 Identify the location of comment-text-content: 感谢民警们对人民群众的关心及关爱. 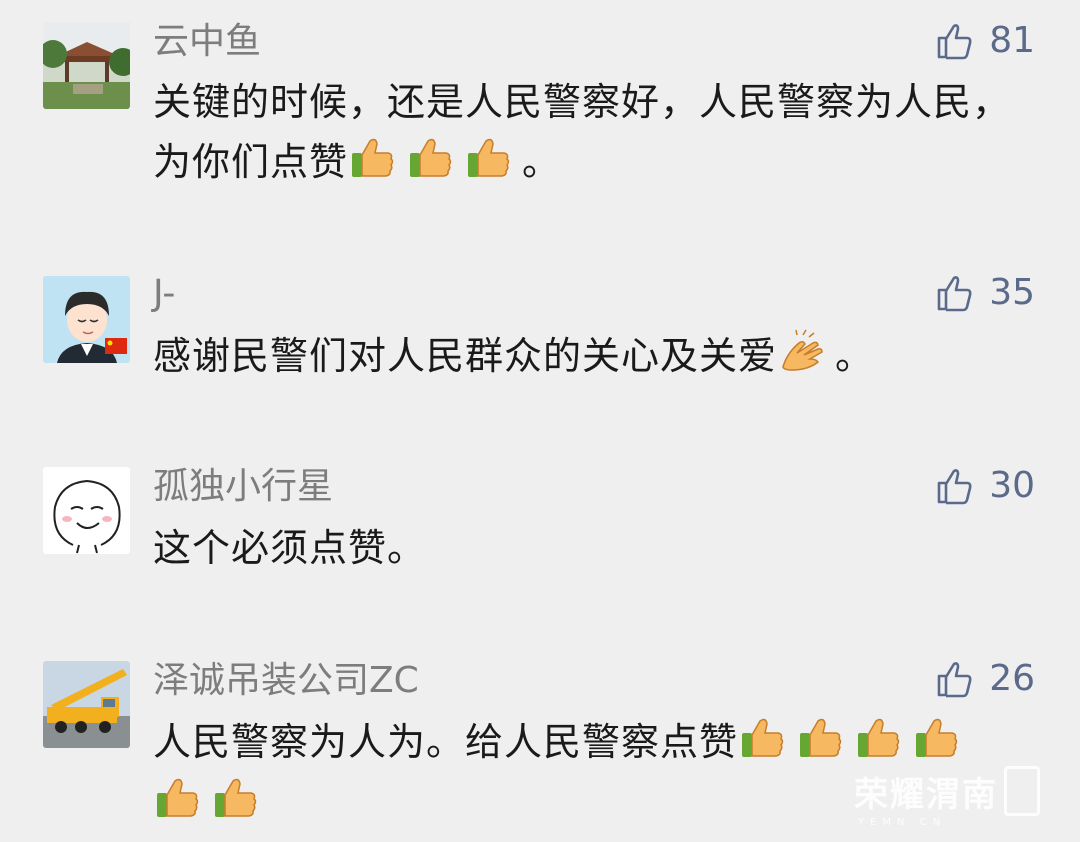
(465, 356).